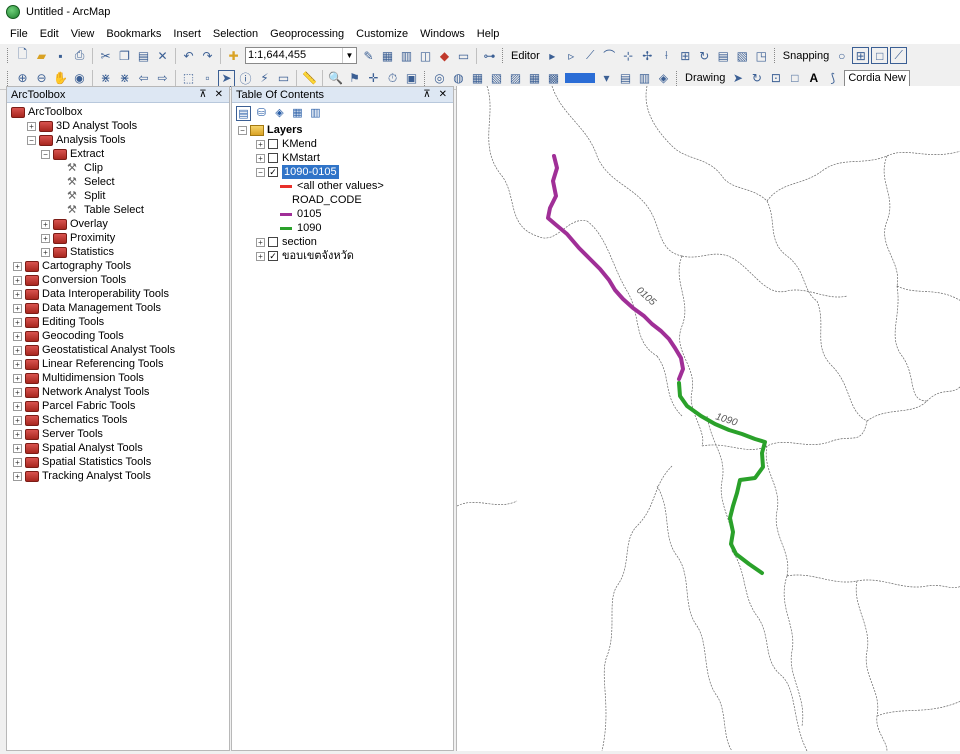 The image size is (960, 754). I want to click on back-extent-icon: ⇦, so click(143, 78).